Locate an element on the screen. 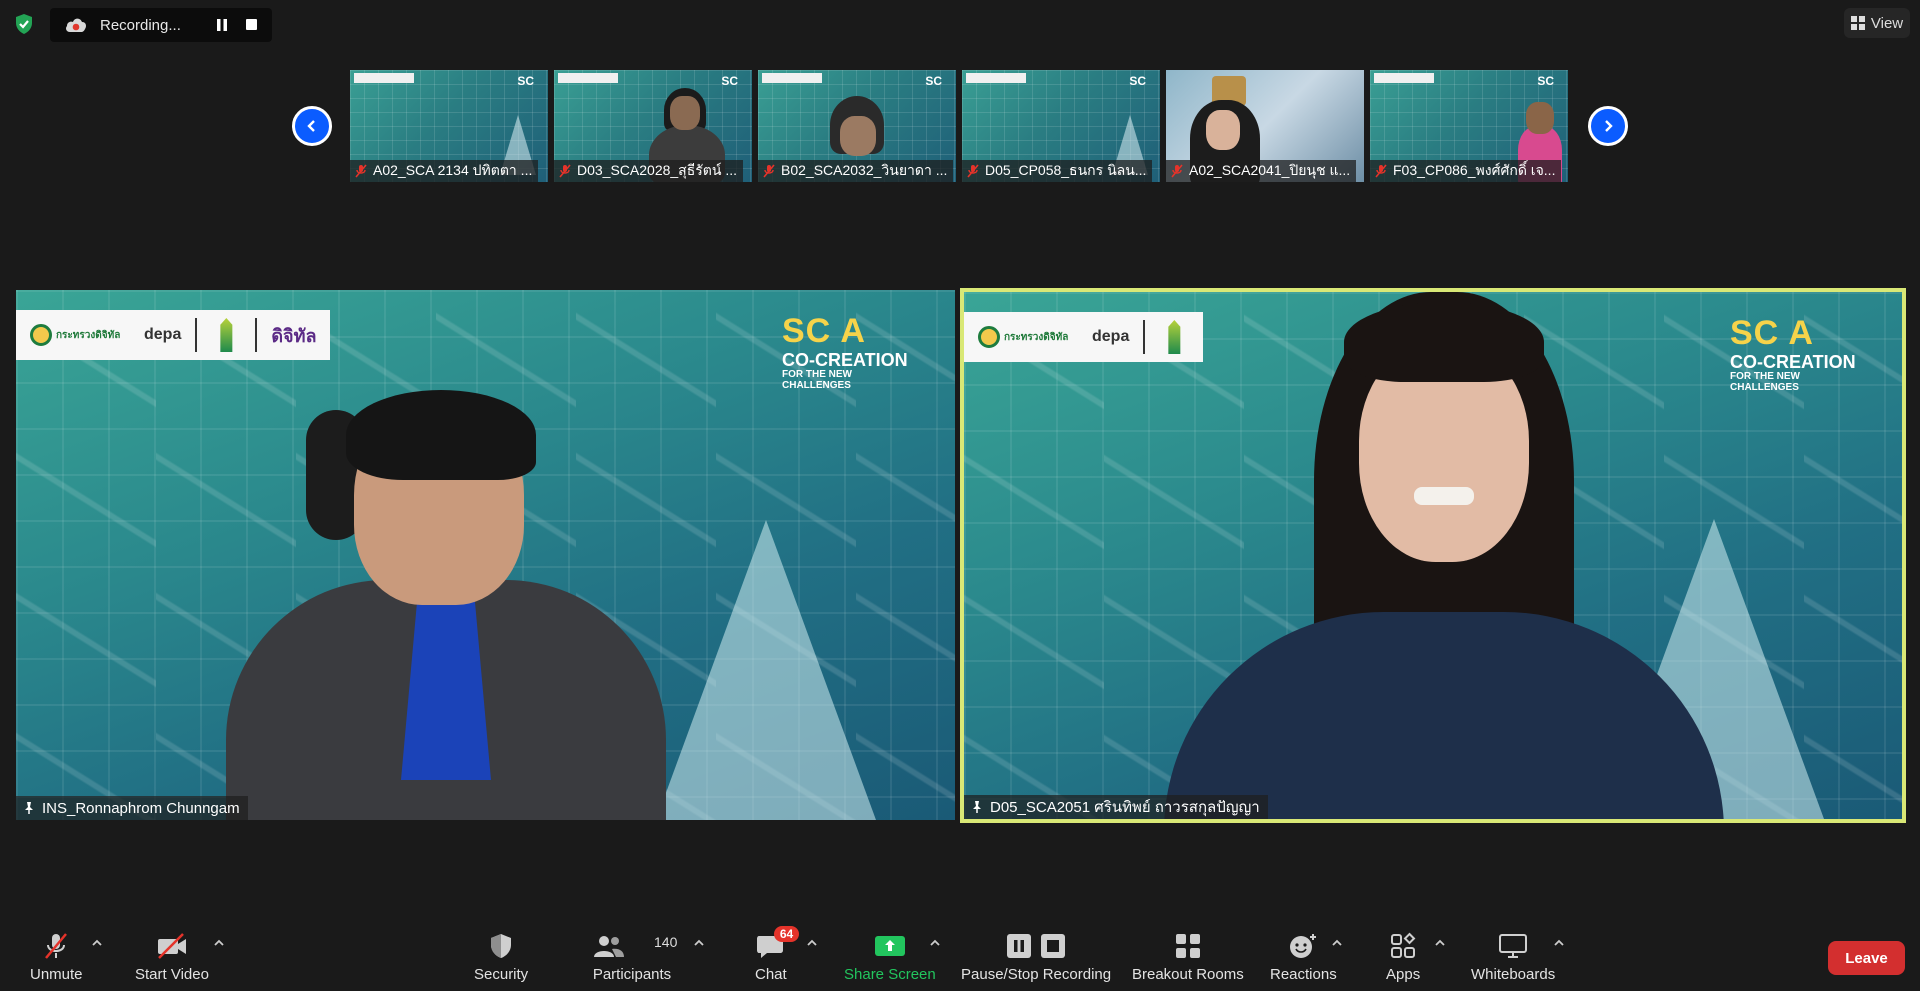  audio-options-caret-icon is located at coordinates (97, 943).